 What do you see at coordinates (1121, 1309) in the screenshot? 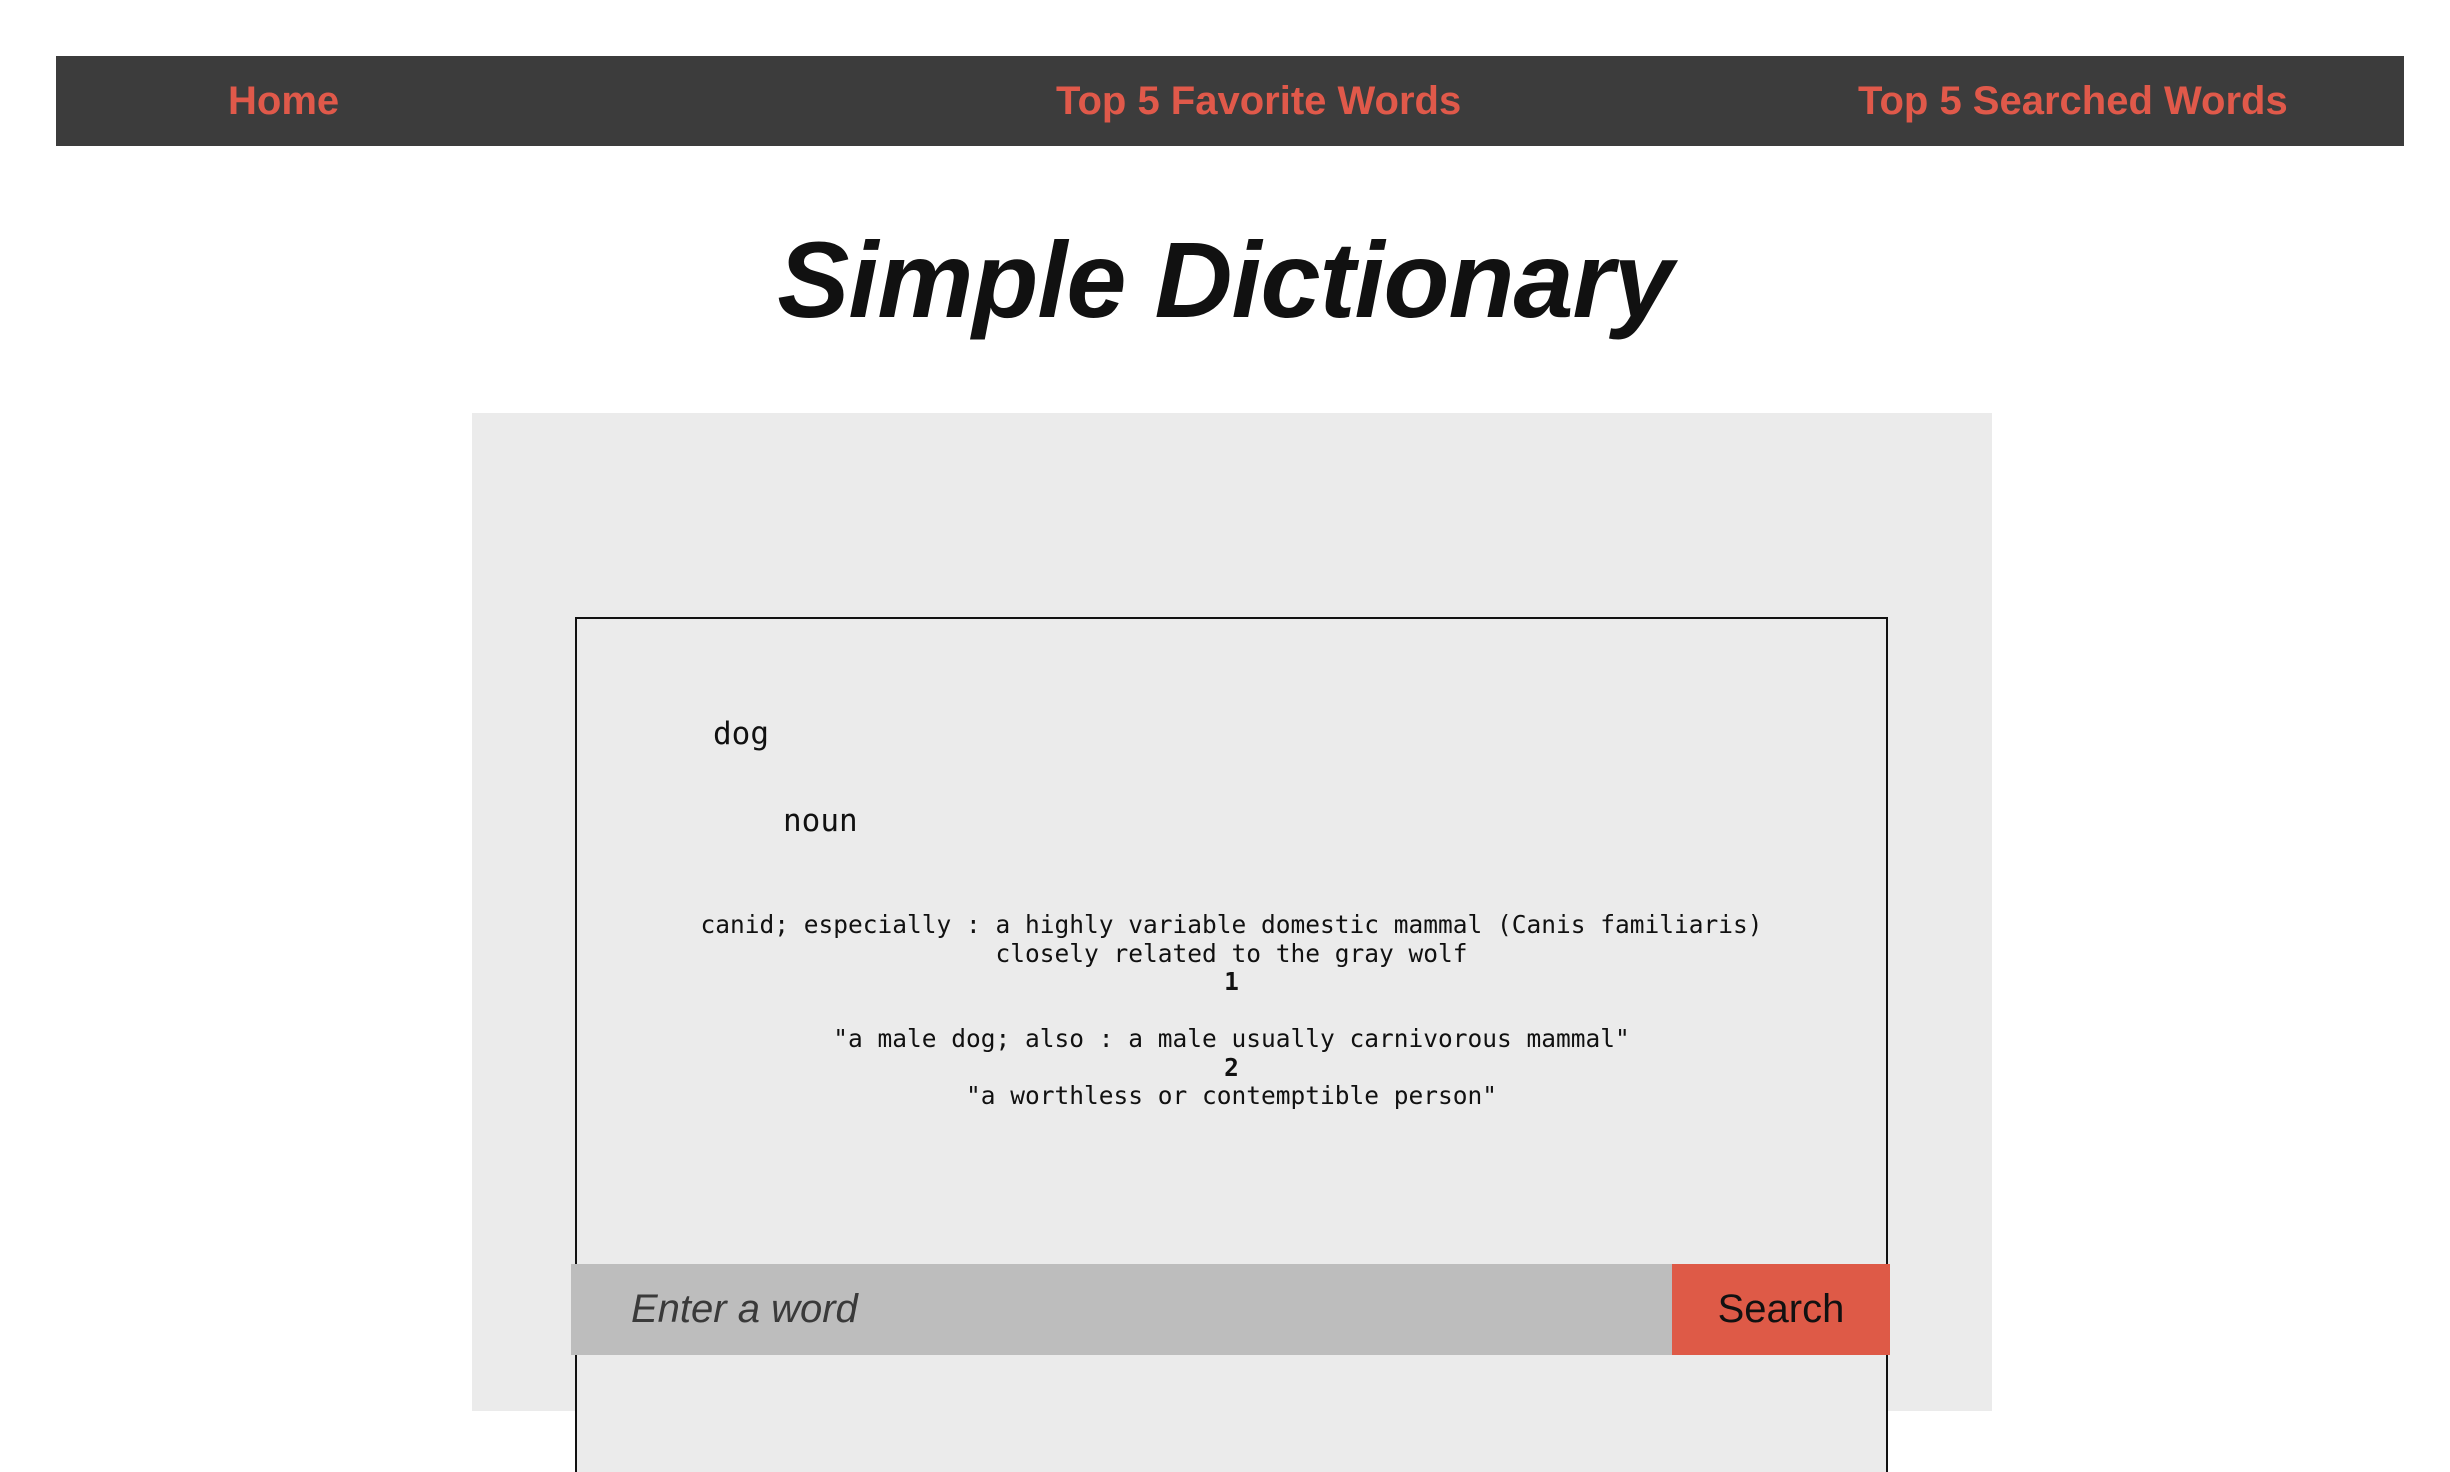
I see `word-search-input` at bounding box center [1121, 1309].